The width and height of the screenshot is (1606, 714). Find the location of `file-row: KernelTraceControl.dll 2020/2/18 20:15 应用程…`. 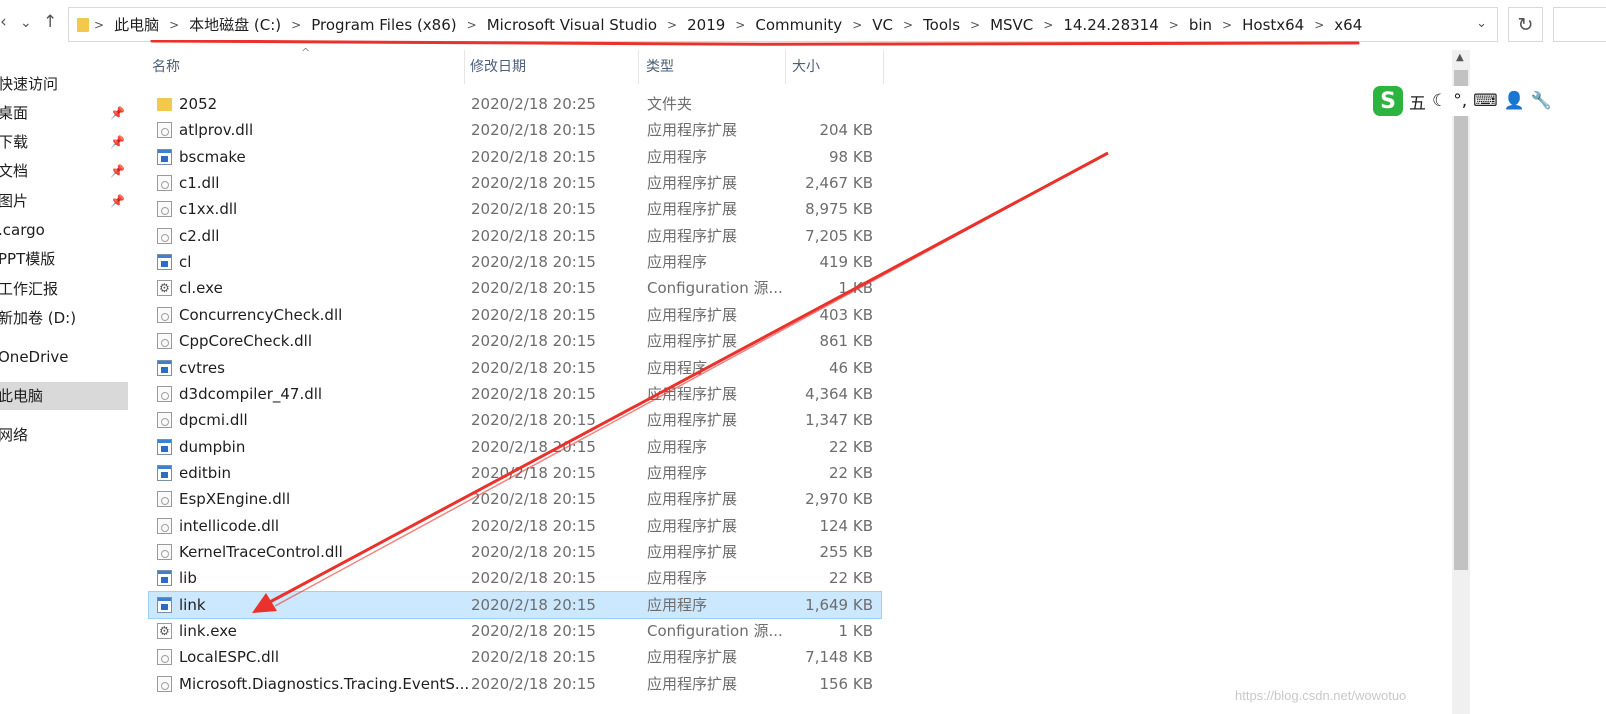

file-row: KernelTraceControl.dll 2020/2/18 20:15 应用程… is located at coordinates (515, 552).